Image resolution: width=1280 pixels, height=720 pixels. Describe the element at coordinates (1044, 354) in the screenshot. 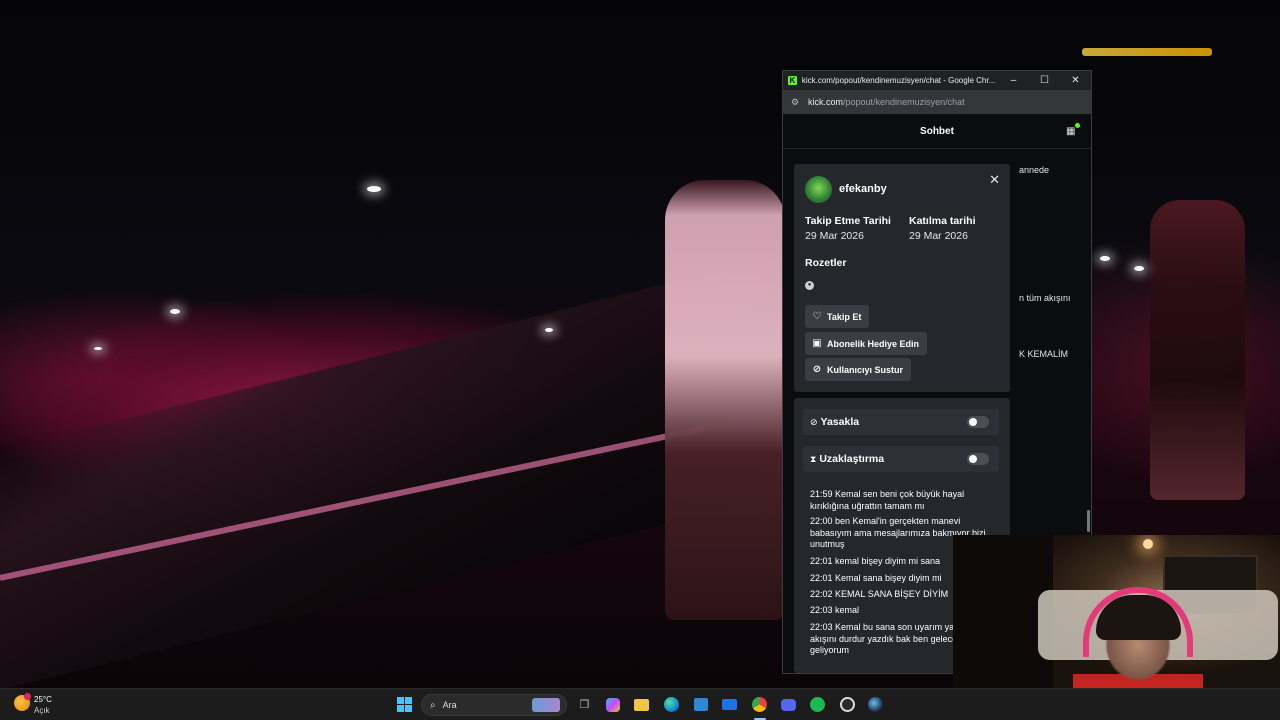

I see `chat-message-fragment: K KEMALİM` at that location.